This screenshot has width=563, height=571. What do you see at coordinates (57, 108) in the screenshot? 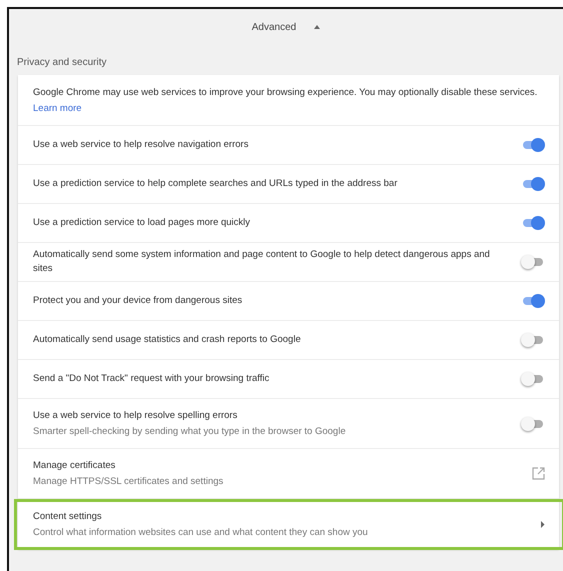
I see `learn-more-link: Learn more` at bounding box center [57, 108].